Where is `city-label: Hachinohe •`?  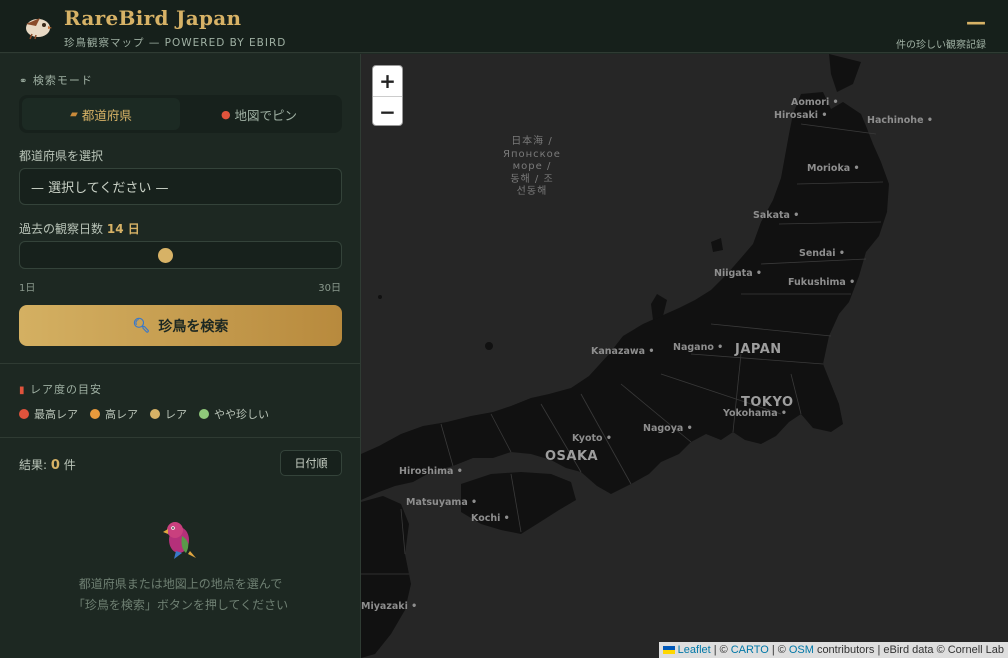
city-label: Hachinohe • is located at coordinates (900, 120).